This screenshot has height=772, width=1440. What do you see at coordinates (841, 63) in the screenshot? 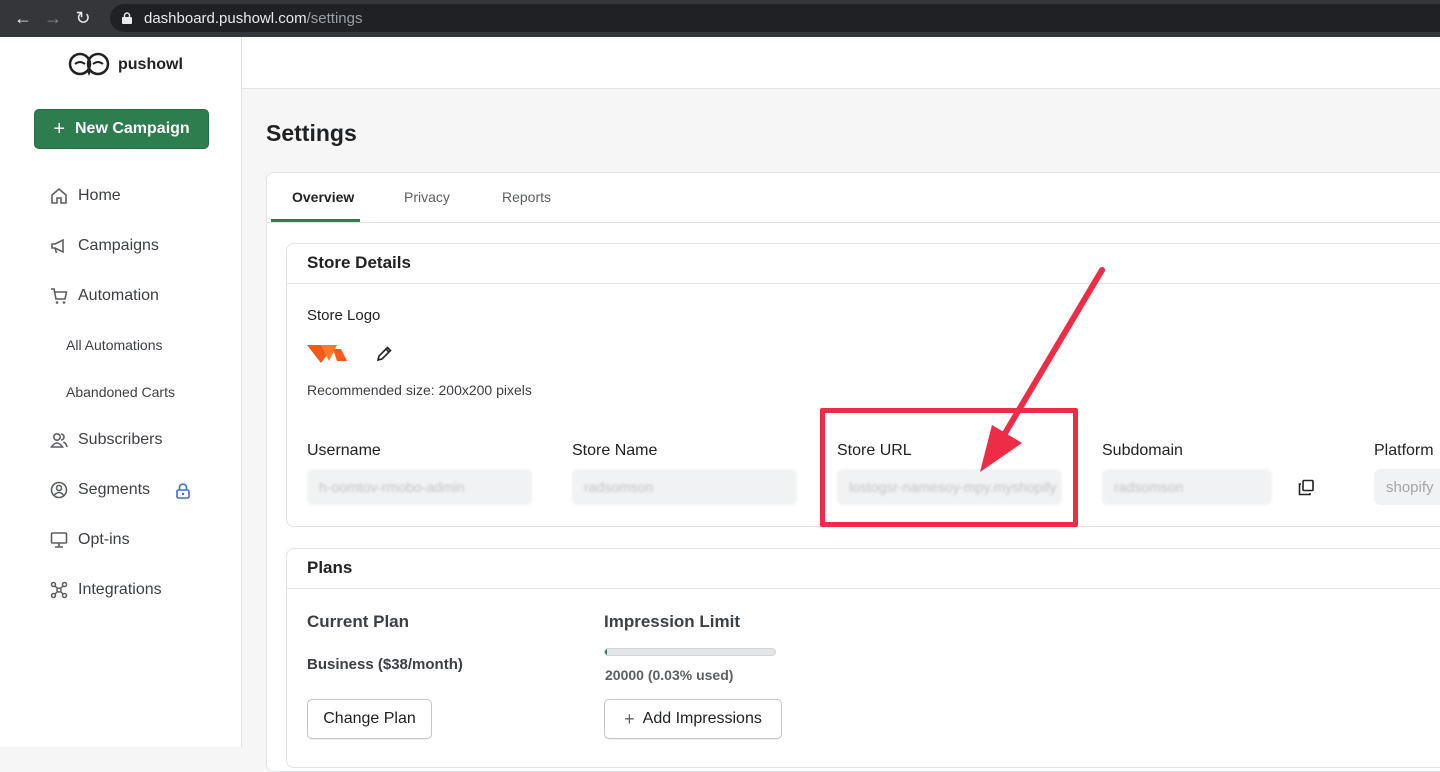
I see `main-topbar` at bounding box center [841, 63].